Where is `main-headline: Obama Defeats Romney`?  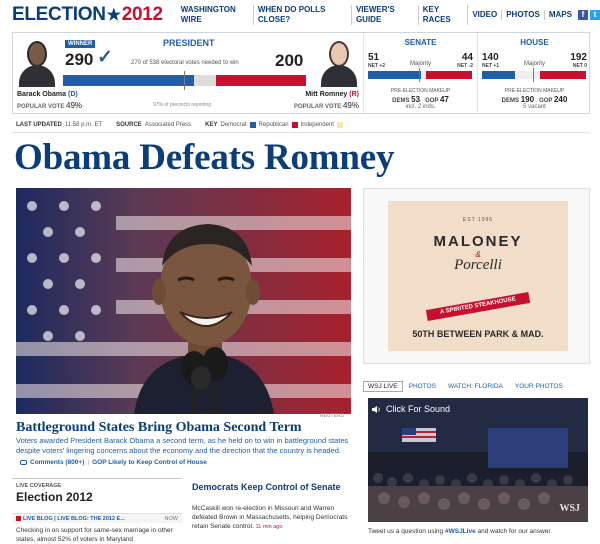
main-headline: Obama Defeats Romney is located at coordinates (204, 157).